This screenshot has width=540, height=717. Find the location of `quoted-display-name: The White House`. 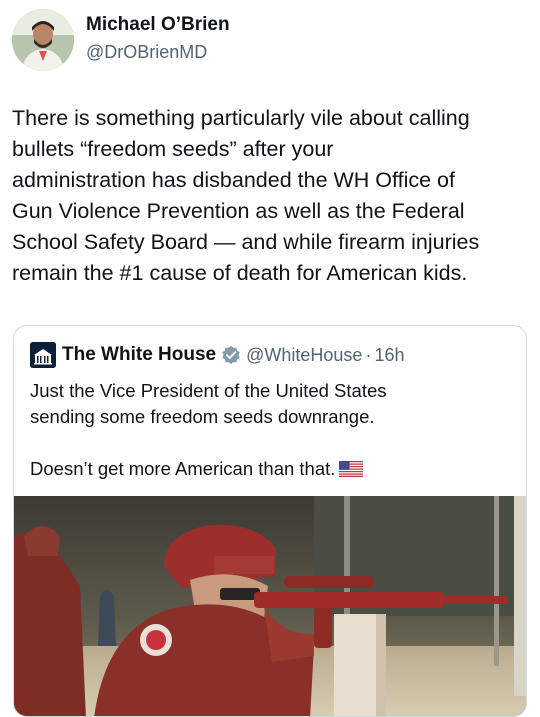

quoted-display-name: The White House is located at coordinates (139, 355).